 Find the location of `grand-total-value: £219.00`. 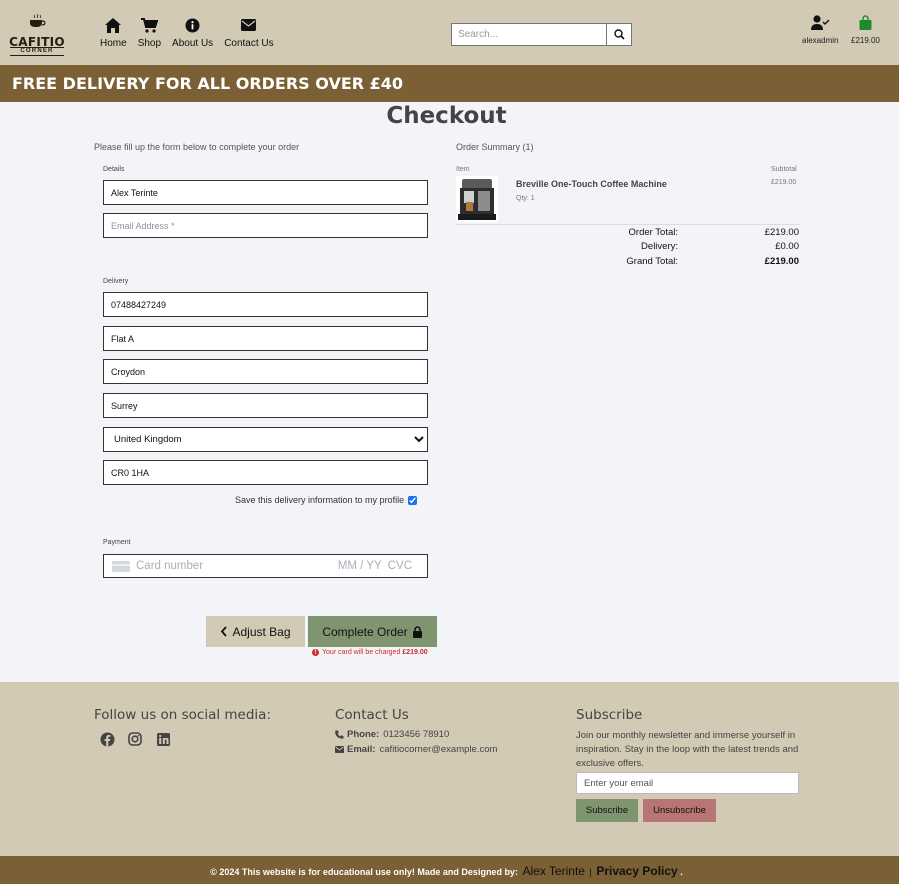

grand-total-value: £219.00 is located at coordinates (781, 261).